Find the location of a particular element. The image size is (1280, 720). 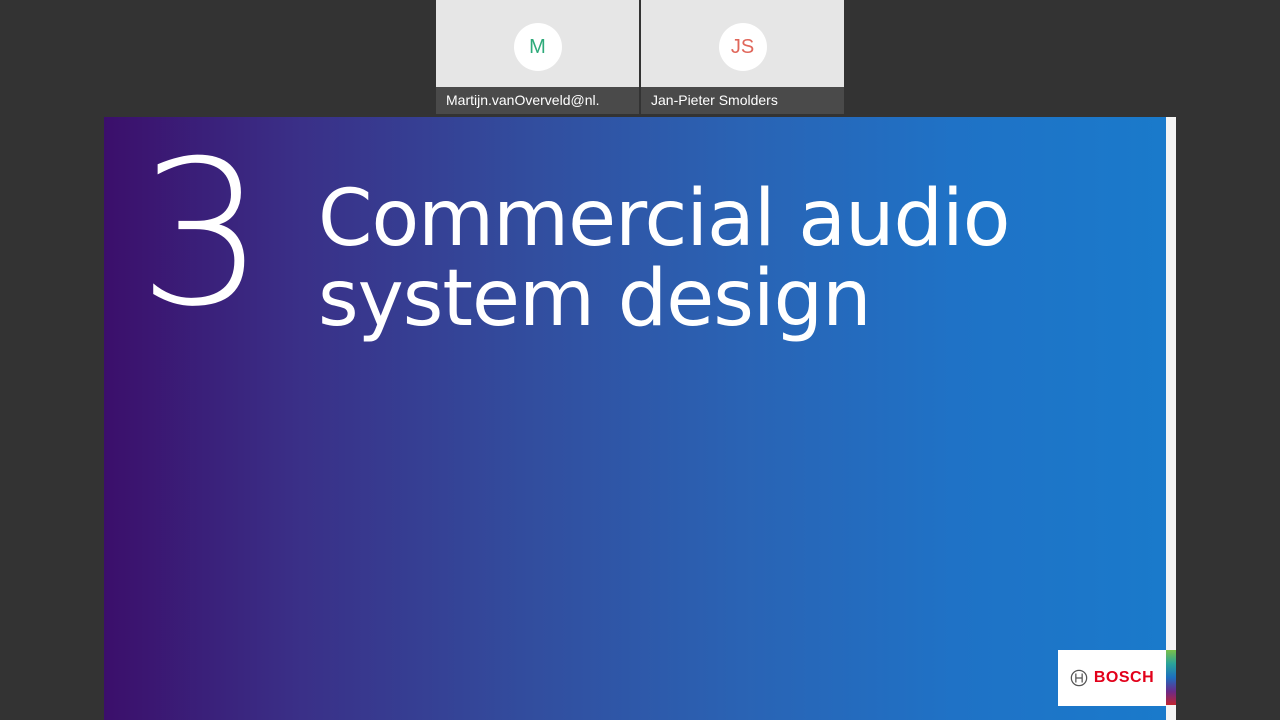

section-title-line-1: Commercial audio is located at coordinates (664, 219).